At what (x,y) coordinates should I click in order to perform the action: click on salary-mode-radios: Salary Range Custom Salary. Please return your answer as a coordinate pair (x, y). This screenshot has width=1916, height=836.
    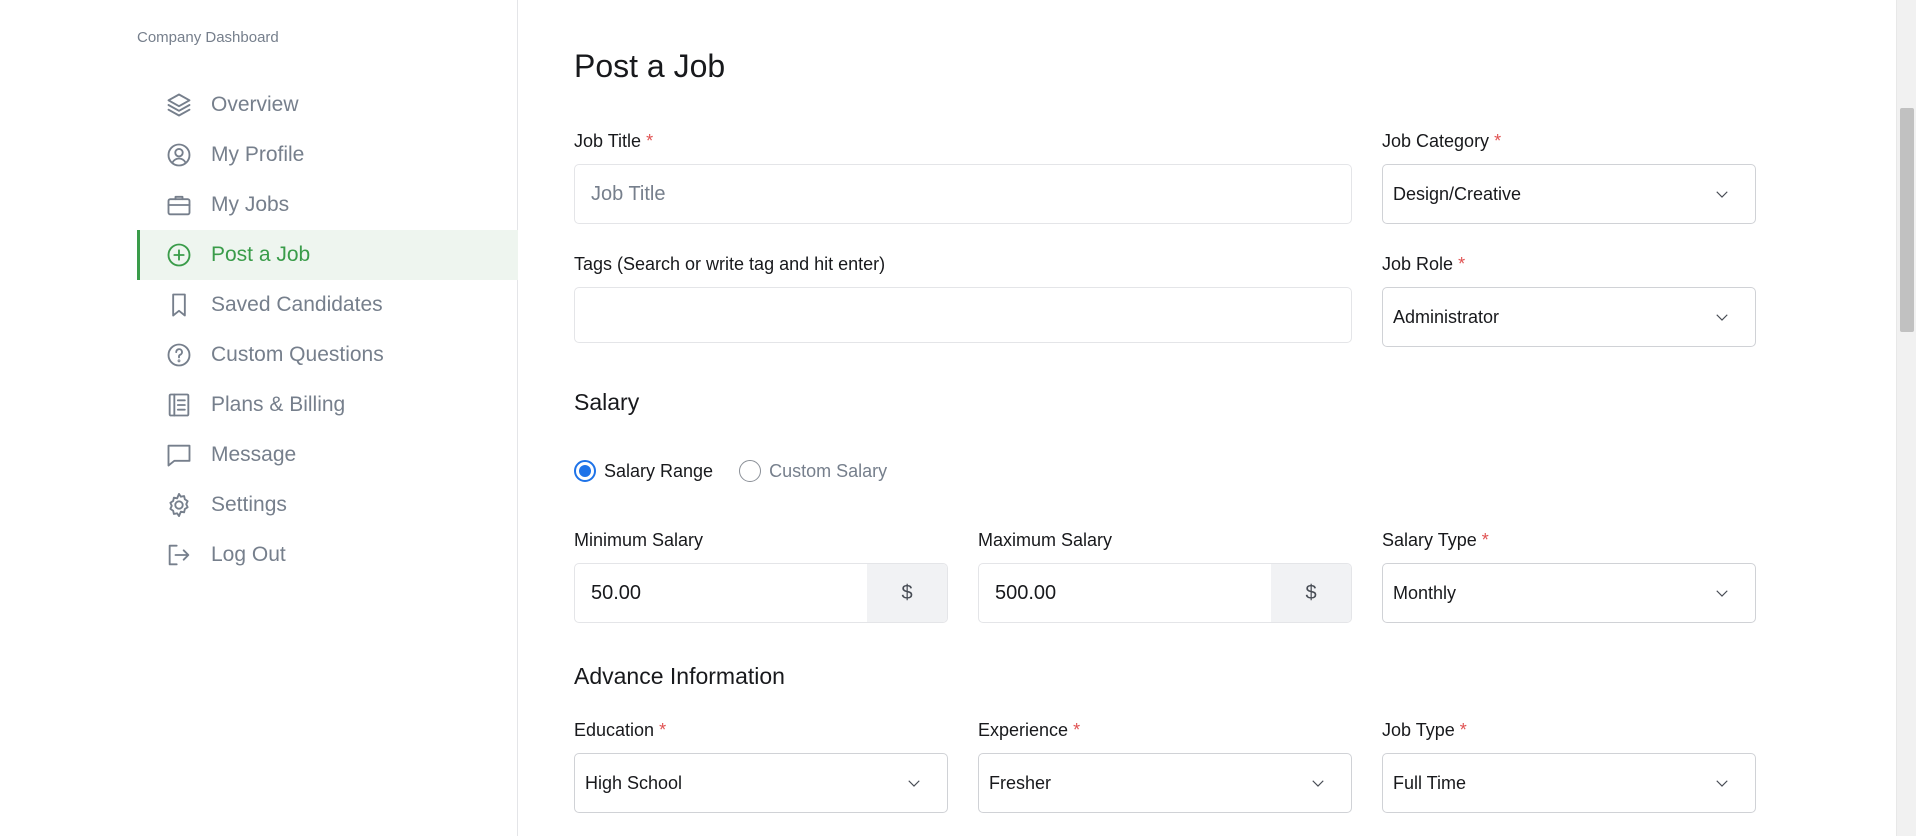
    Looking at the image, I should click on (730, 471).